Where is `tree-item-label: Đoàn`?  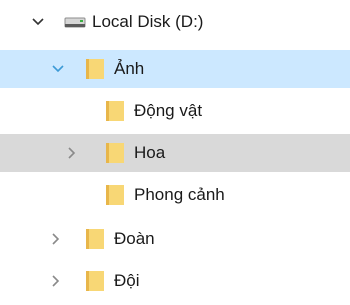 tree-item-label: Đoàn is located at coordinates (134, 238).